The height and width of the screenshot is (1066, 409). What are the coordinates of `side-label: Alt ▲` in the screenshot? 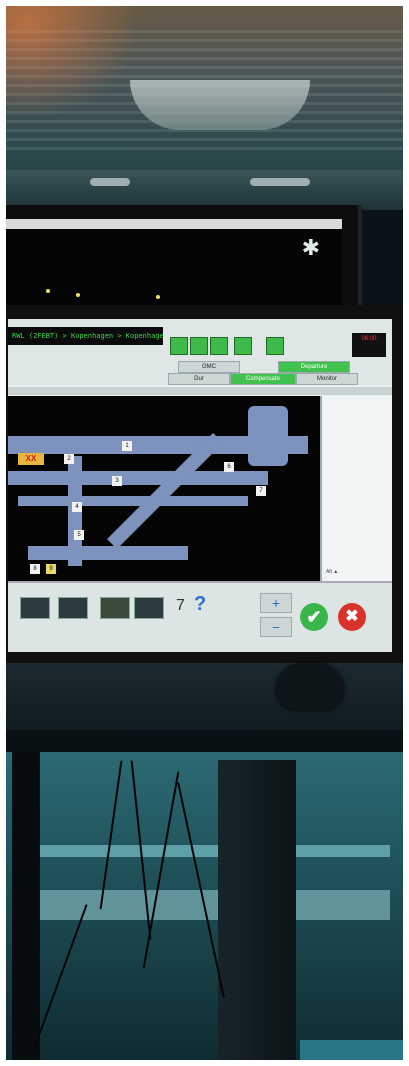 It's located at (332, 572).